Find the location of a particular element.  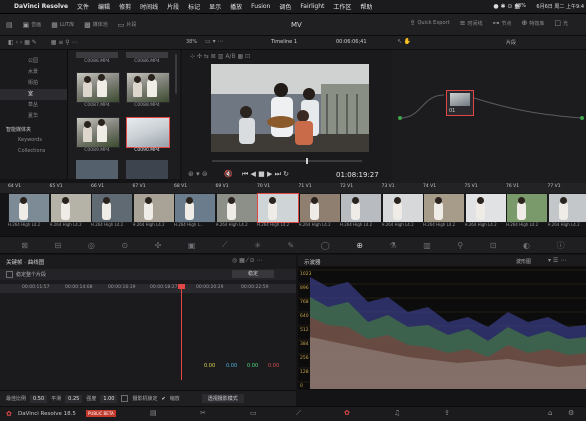

scrubber-head is located at coordinates (307, 161).